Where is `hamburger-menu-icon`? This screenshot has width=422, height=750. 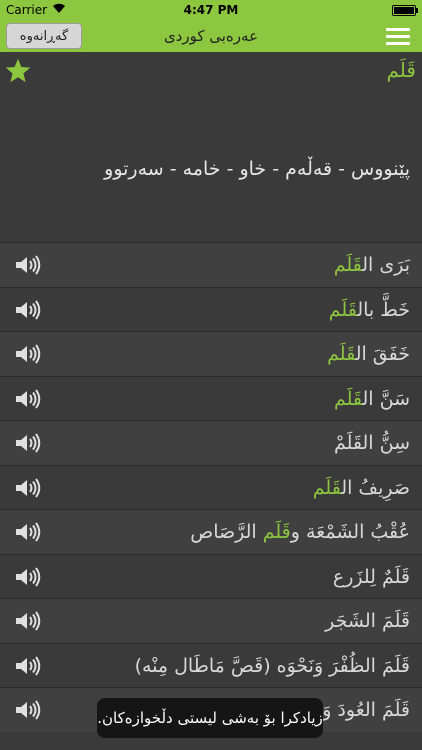
hamburger-menu-icon is located at coordinates (398, 37).